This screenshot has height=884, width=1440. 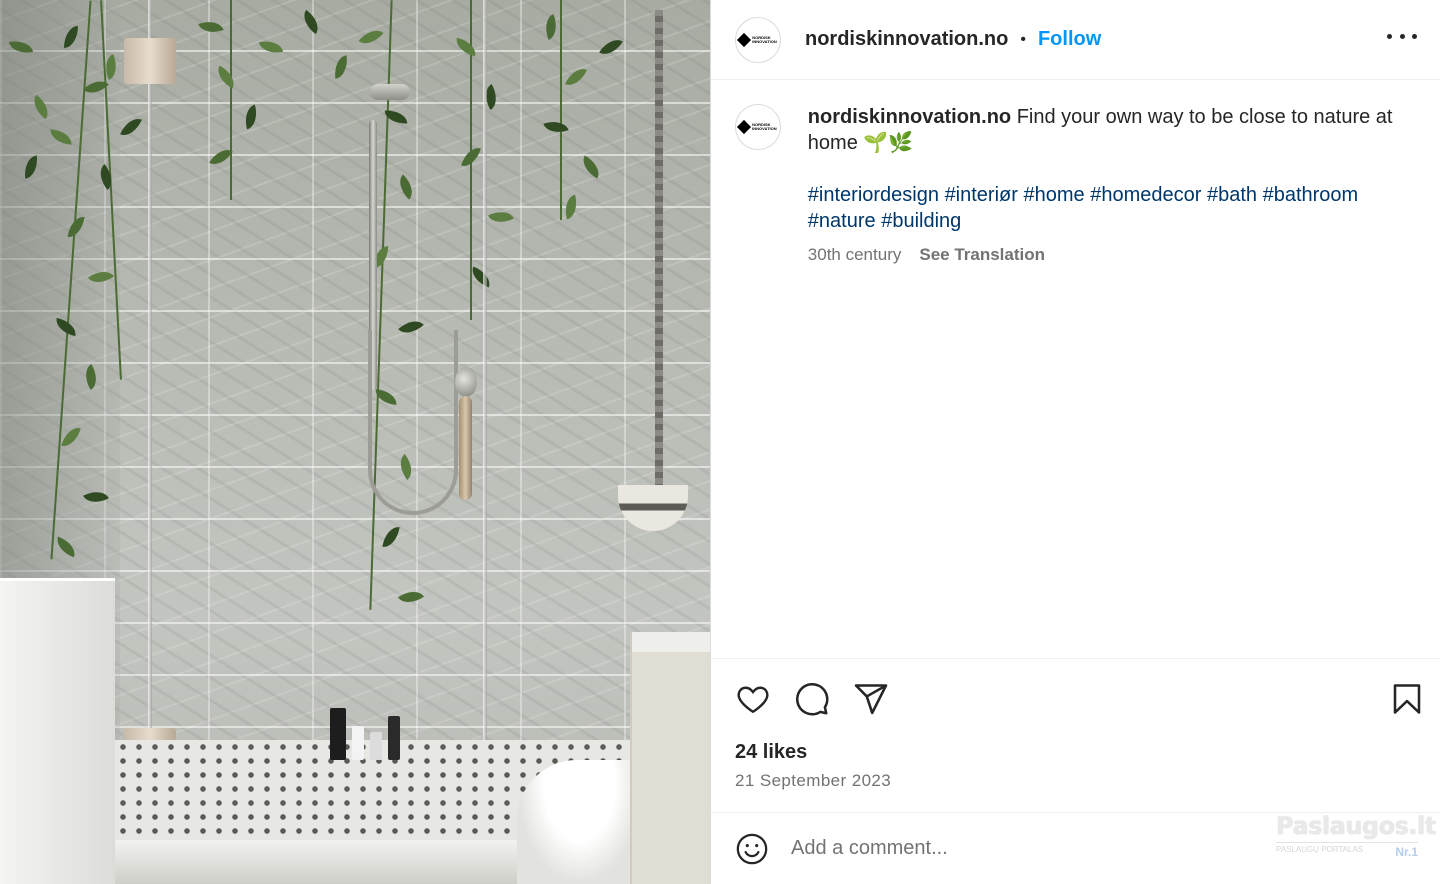 What do you see at coordinates (1053, 195) in the screenshot?
I see `hashtag-link: #home` at bounding box center [1053, 195].